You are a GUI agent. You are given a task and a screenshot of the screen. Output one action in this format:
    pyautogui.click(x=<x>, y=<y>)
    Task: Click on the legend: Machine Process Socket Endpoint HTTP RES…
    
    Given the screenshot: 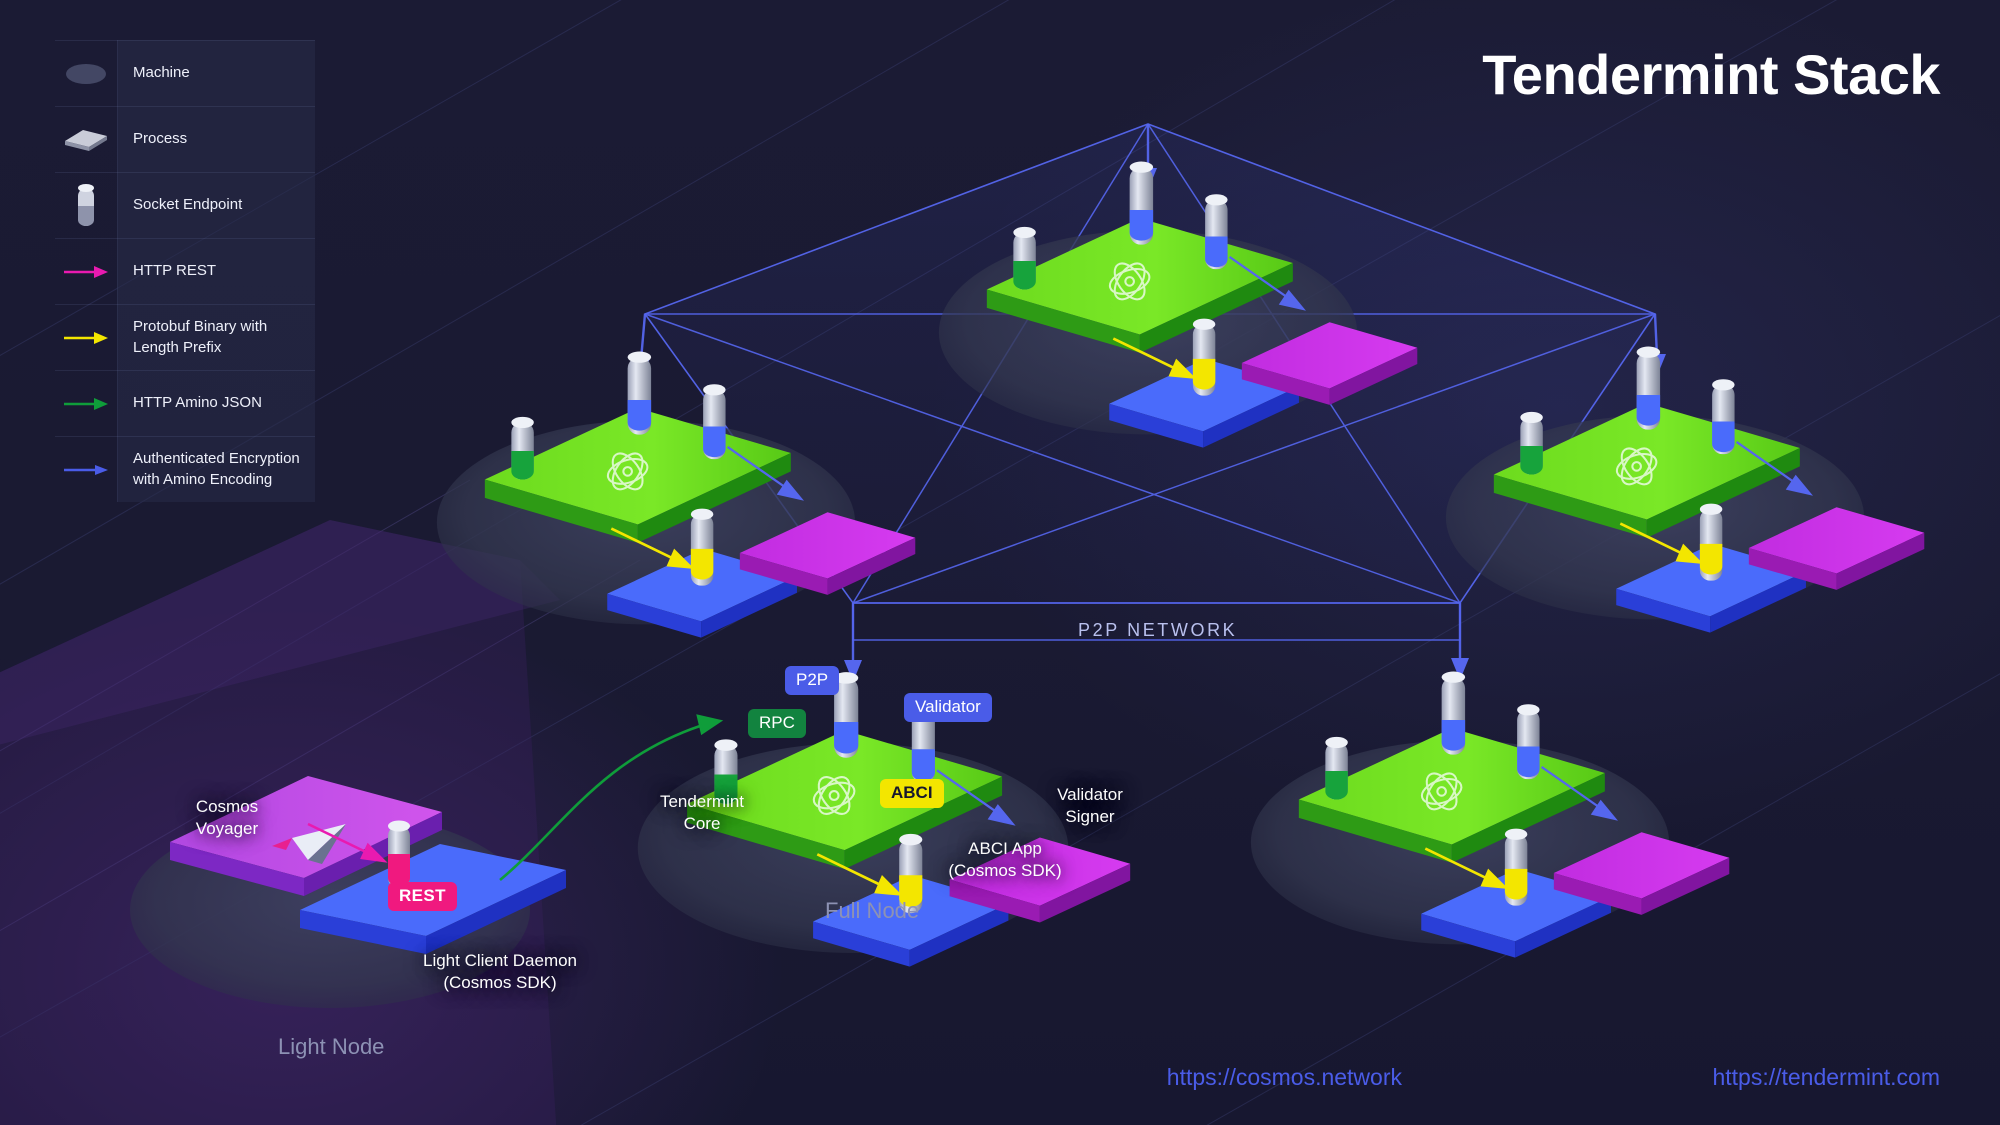 What is the action you would take?
    pyautogui.click(x=185, y=271)
    